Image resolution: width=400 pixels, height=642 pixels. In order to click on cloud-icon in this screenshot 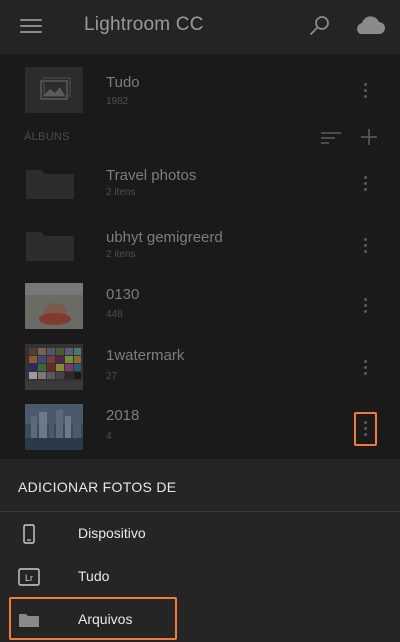, I will do `click(369, 26)`.